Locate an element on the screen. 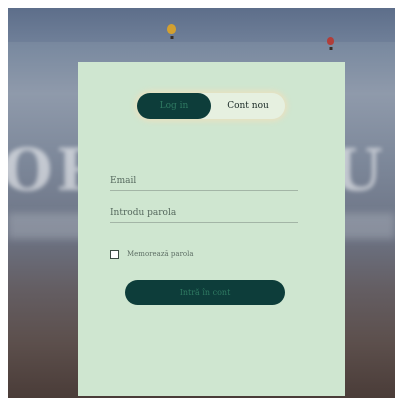  login-submit-button: Intră în cont is located at coordinates (205, 292).